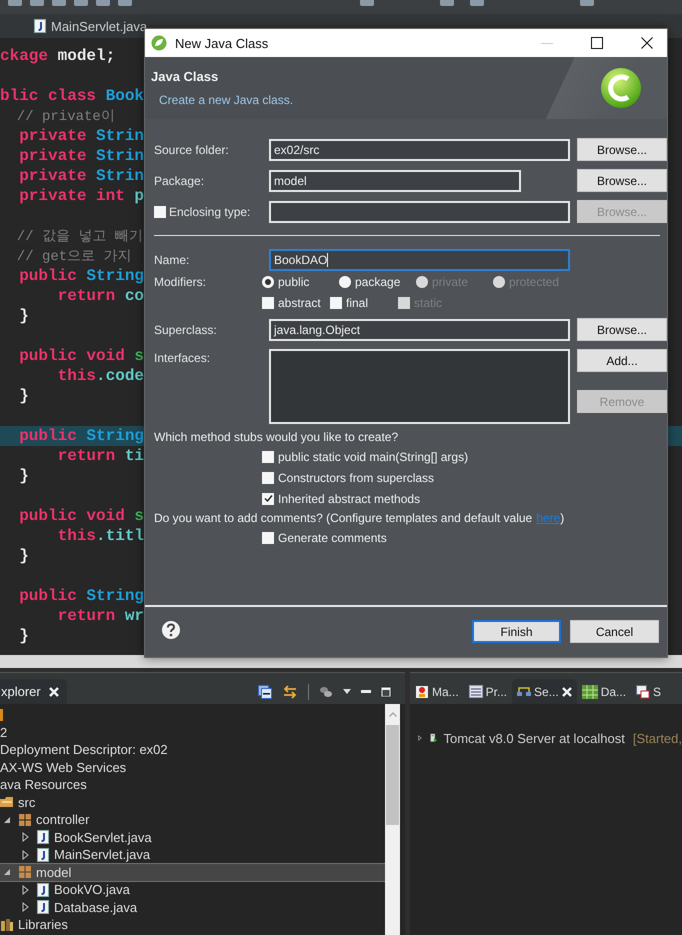  Describe the element at coordinates (386, 691) in the screenshot. I see `maximize-icon` at that location.